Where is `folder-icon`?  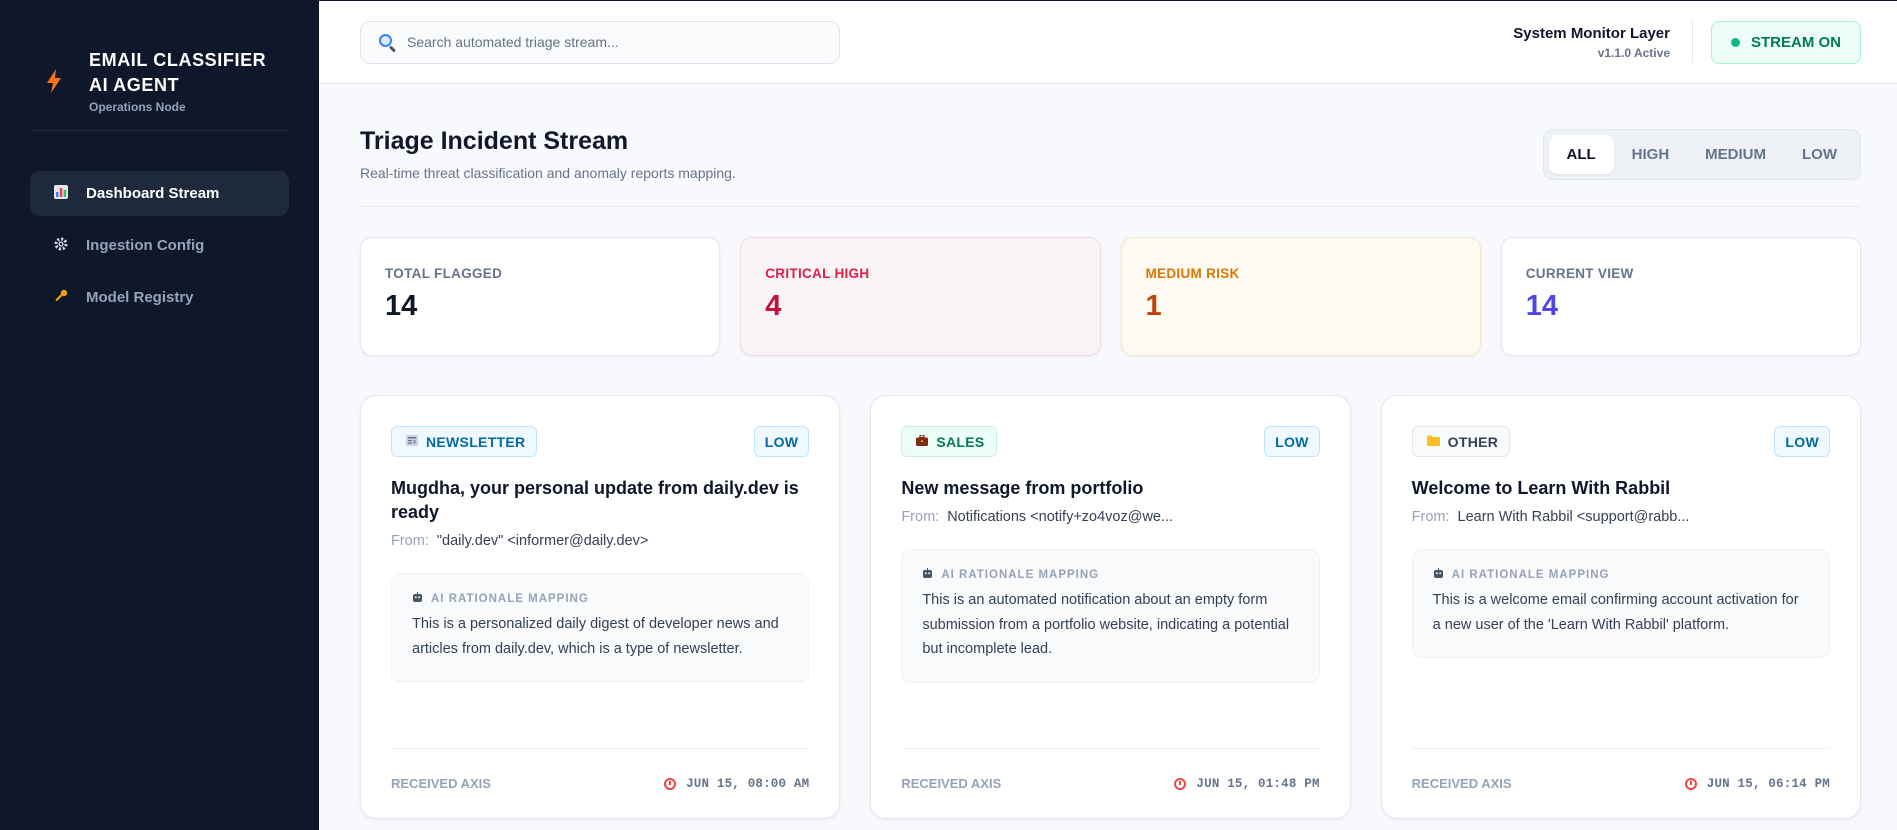
folder-icon is located at coordinates (1433, 442).